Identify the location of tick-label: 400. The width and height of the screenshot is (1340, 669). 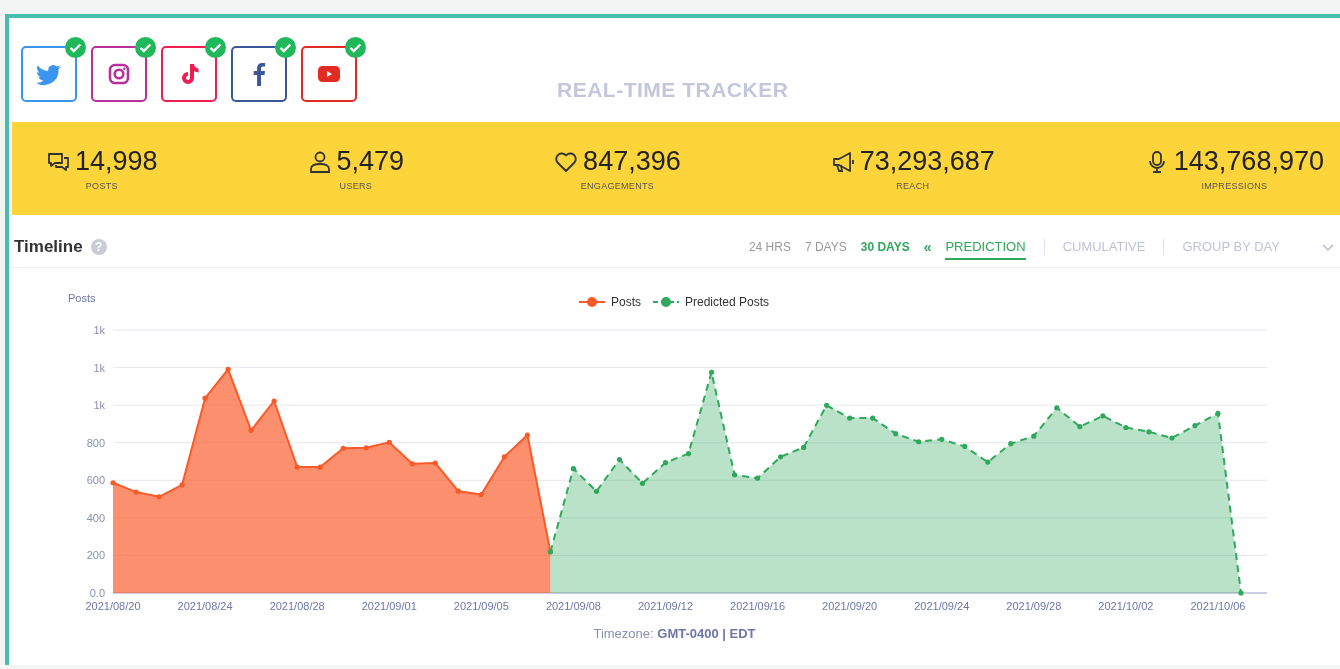
(95, 517).